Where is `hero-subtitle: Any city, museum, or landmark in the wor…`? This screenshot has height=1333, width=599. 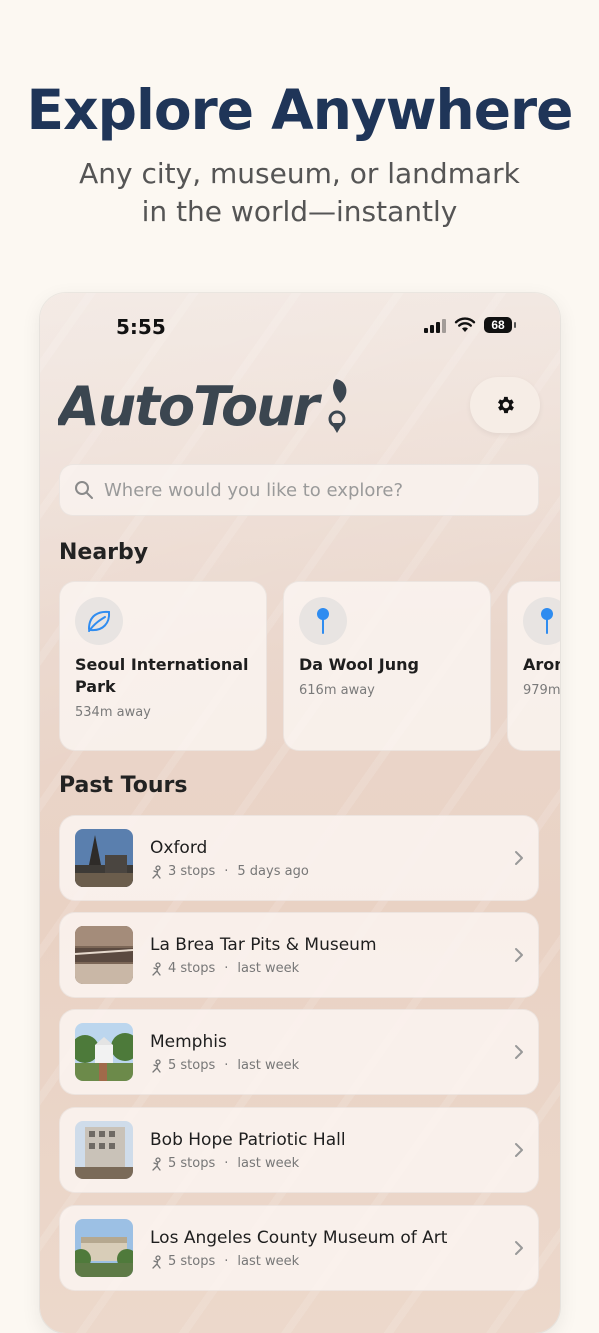 hero-subtitle: Any city, museum, or landmark in the wor… is located at coordinates (299, 193).